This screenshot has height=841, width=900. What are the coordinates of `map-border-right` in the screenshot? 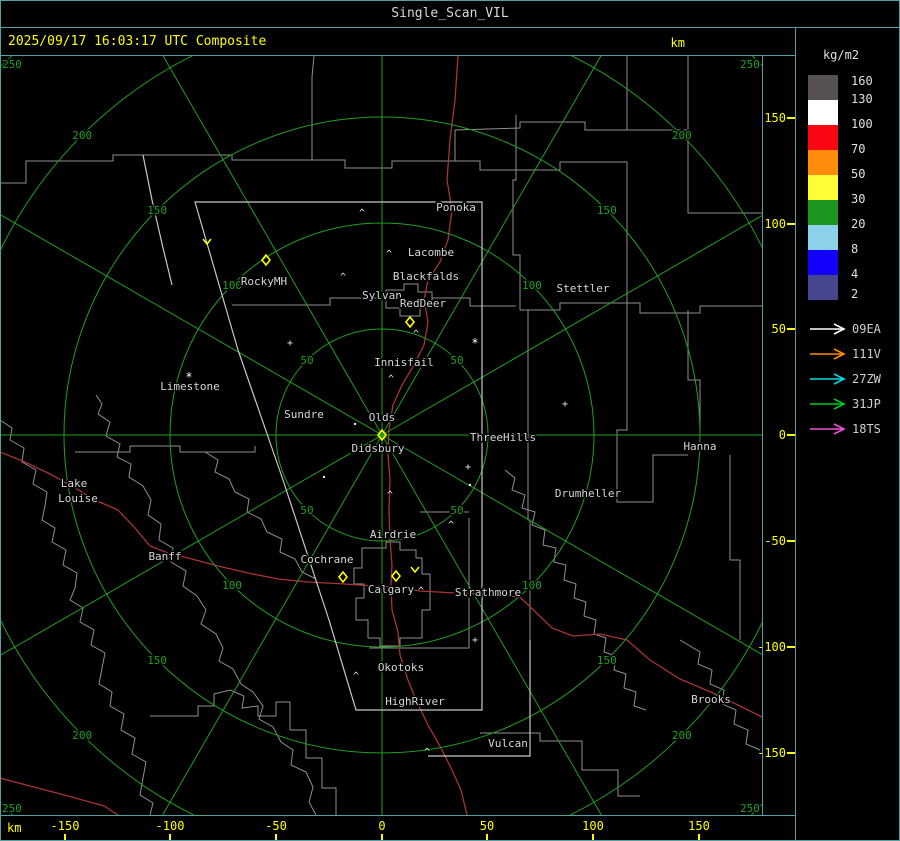 It's located at (762, 436).